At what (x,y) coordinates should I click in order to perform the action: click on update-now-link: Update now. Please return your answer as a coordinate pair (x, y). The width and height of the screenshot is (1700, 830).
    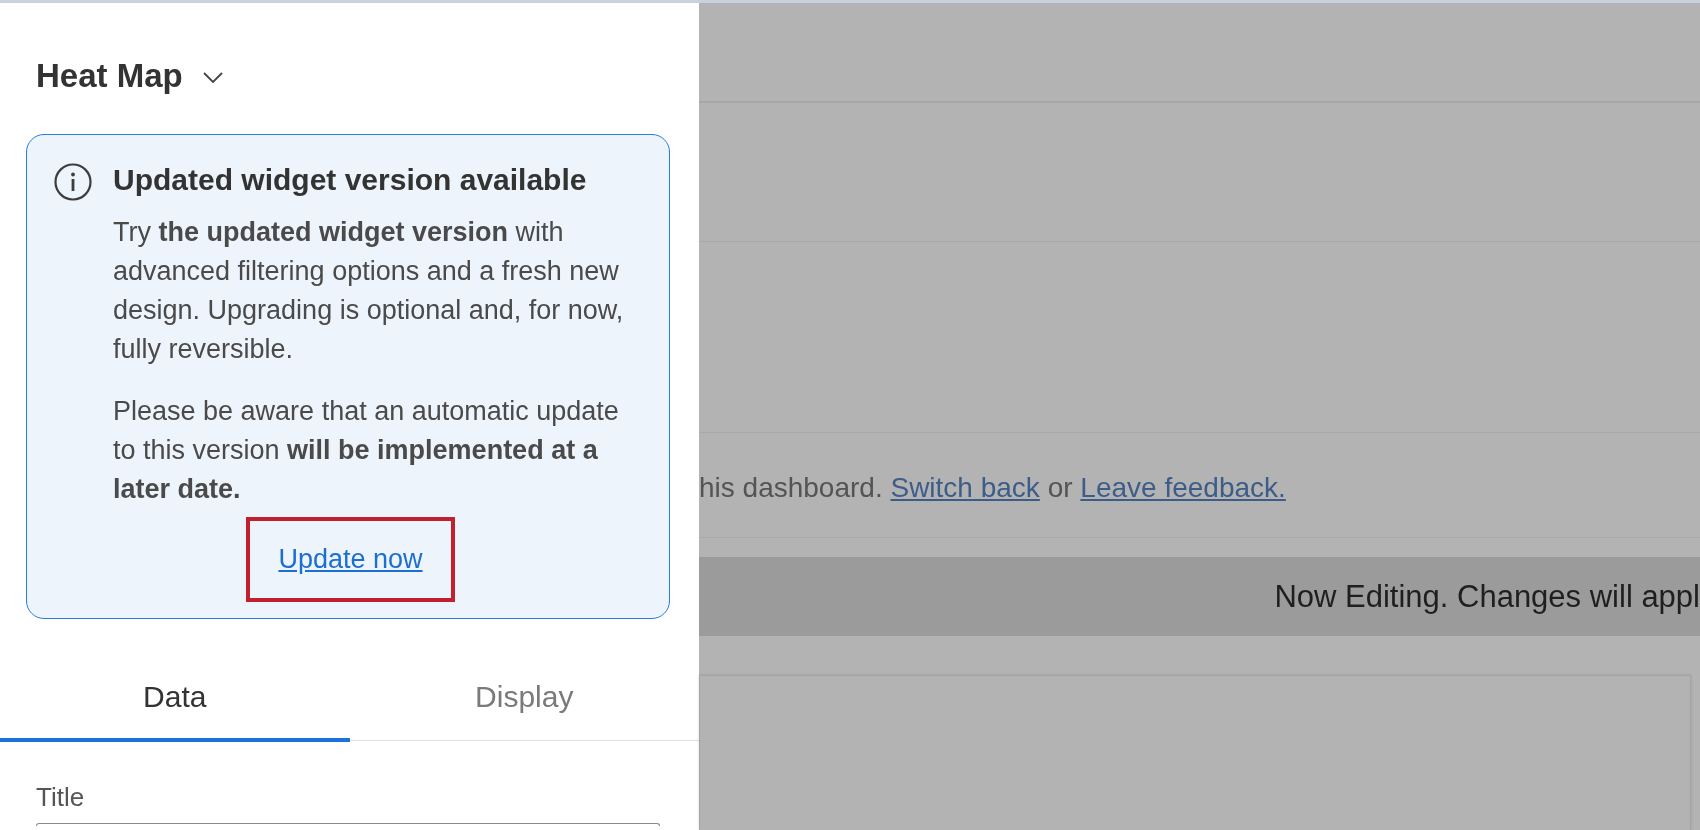
    Looking at the image, I should click on (350, 559).